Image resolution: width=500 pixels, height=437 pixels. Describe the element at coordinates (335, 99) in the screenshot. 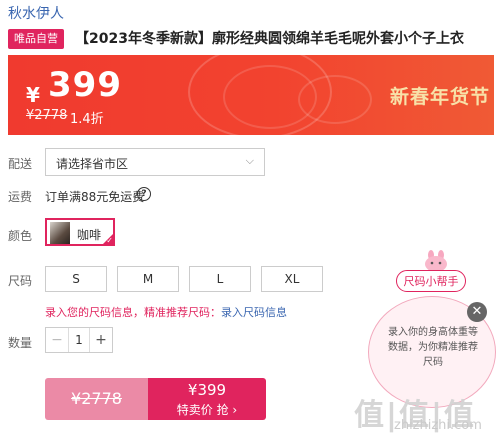

I see `cloud-decoration` at that location.